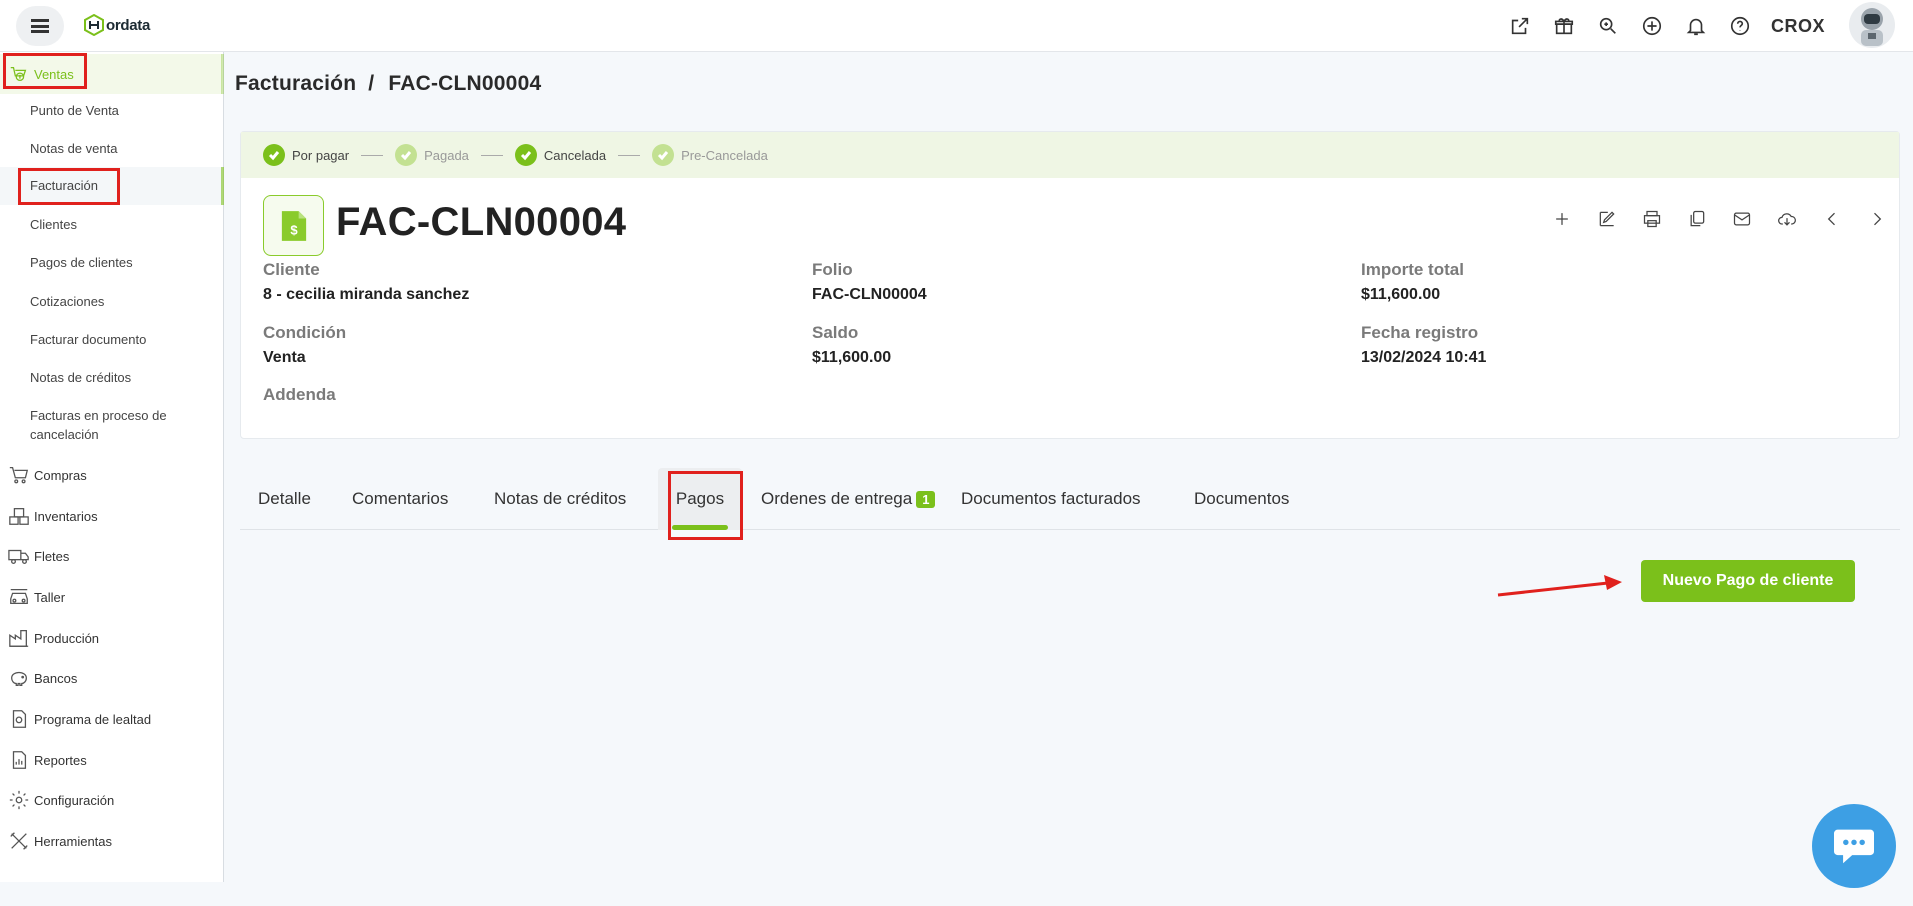 The height and width of the screenshot is (906, 1913). Describe the element at coordinates (111, 339) in the screenshot. I see `sidebar-subitem-facturar-documento: Facturar documento` at that location.